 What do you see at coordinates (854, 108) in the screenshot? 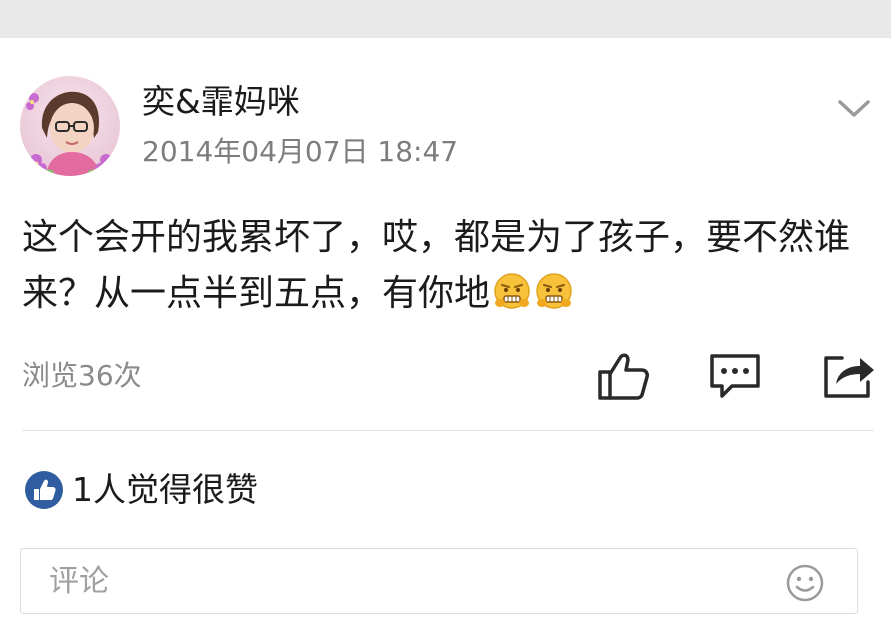
I see `chevron-down-icon` at bounding box center [854, 108].